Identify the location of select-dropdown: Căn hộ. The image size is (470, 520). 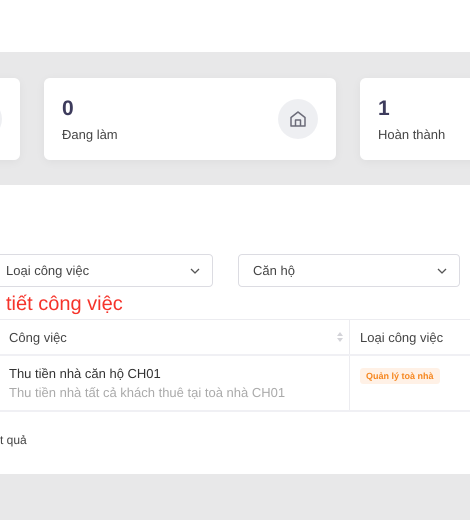
(349, 270).